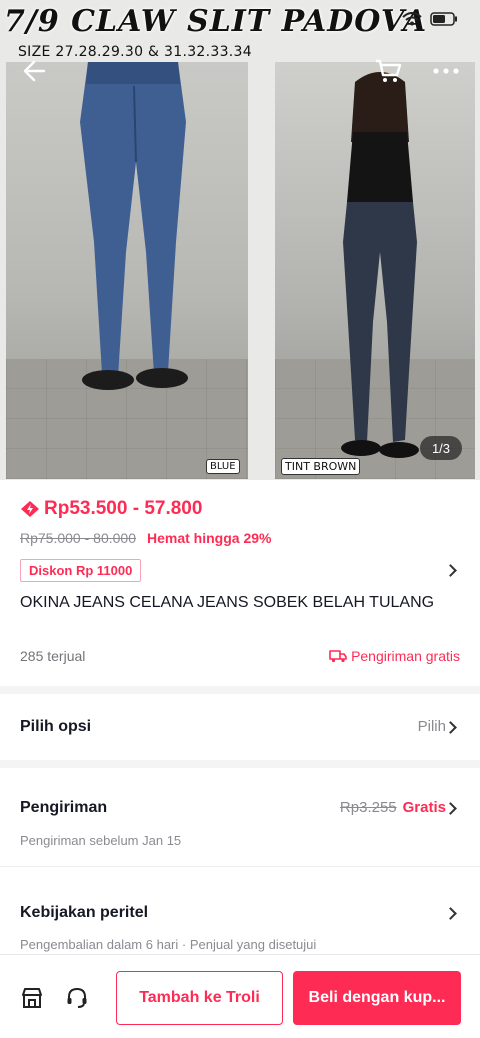 This screenshot has width=480, height=1038. Describe the element at coordinates (368, 807) in the screenshot. I see `shipping-old-price: Rp3.255` at that location.